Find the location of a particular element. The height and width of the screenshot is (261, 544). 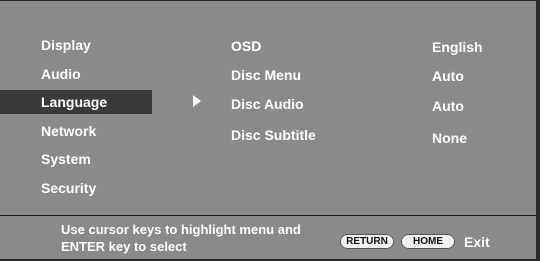

setting-disc-subtitle: Disc Subtitle is located at coordinates (273, 135).